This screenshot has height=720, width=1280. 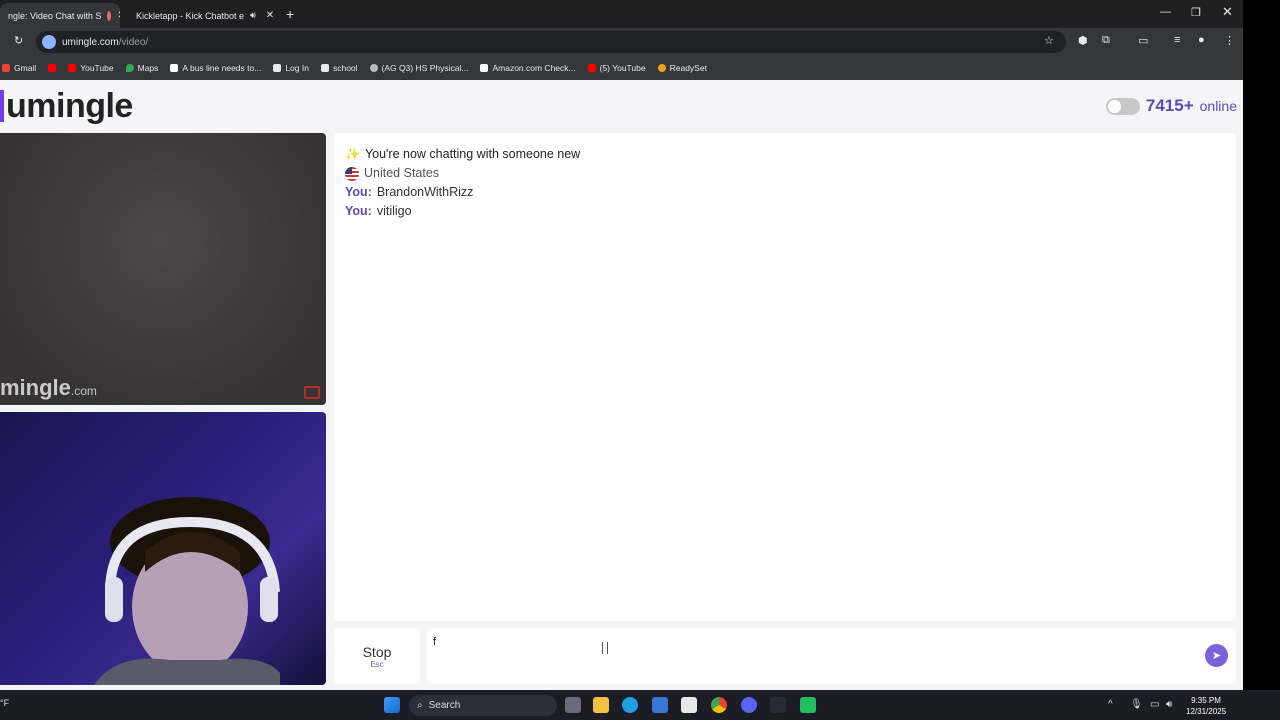 I want to click on taskbar-search: ⌕ Search, so click(x=483, y=705).